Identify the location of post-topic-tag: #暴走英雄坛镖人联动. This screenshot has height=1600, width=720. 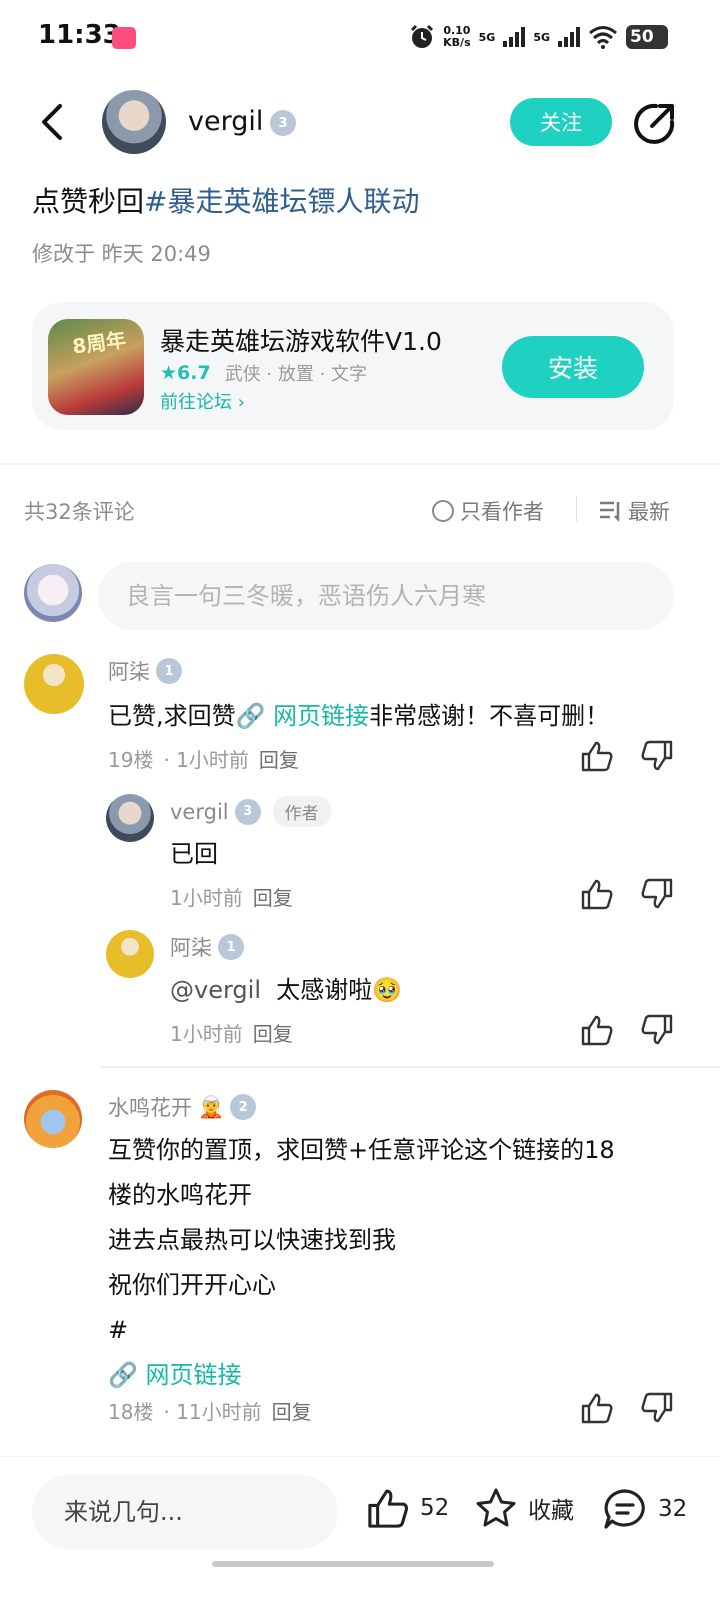
(281, 201).